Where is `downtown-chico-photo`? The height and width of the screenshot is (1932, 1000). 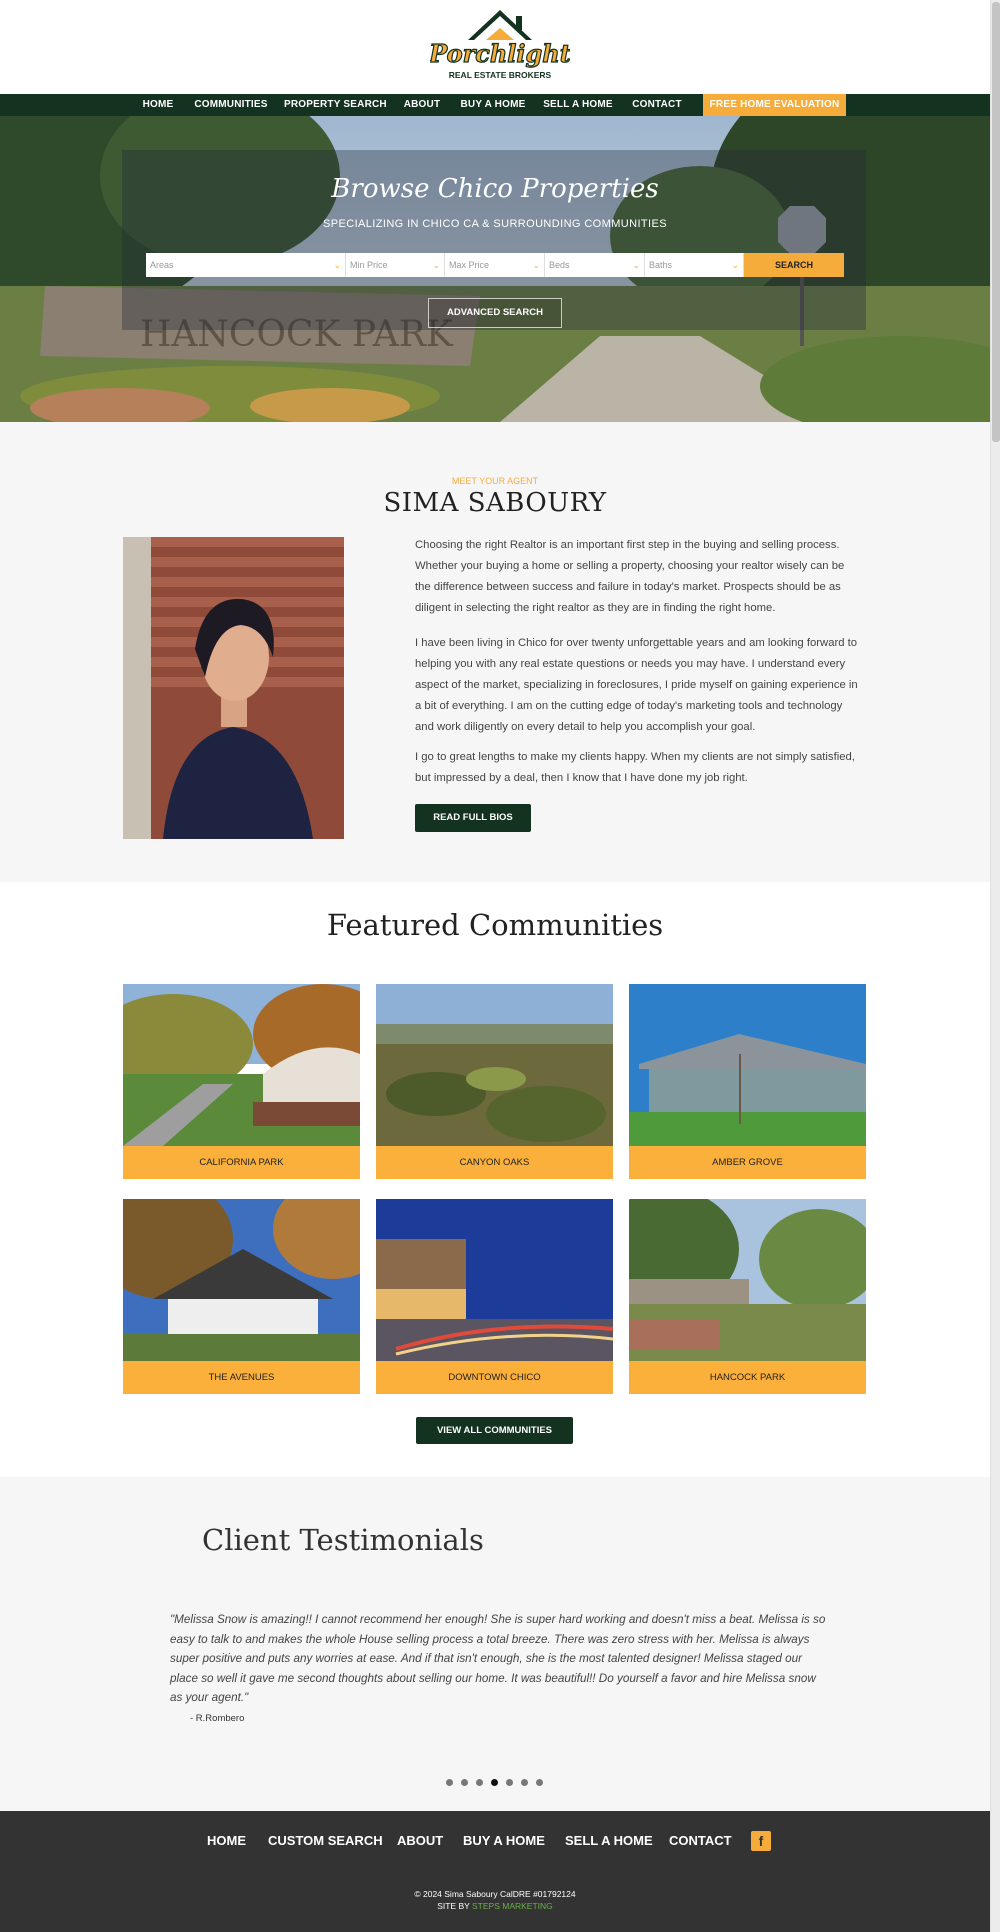
downtown-chico-photo is located at coordinates (494, 1280).